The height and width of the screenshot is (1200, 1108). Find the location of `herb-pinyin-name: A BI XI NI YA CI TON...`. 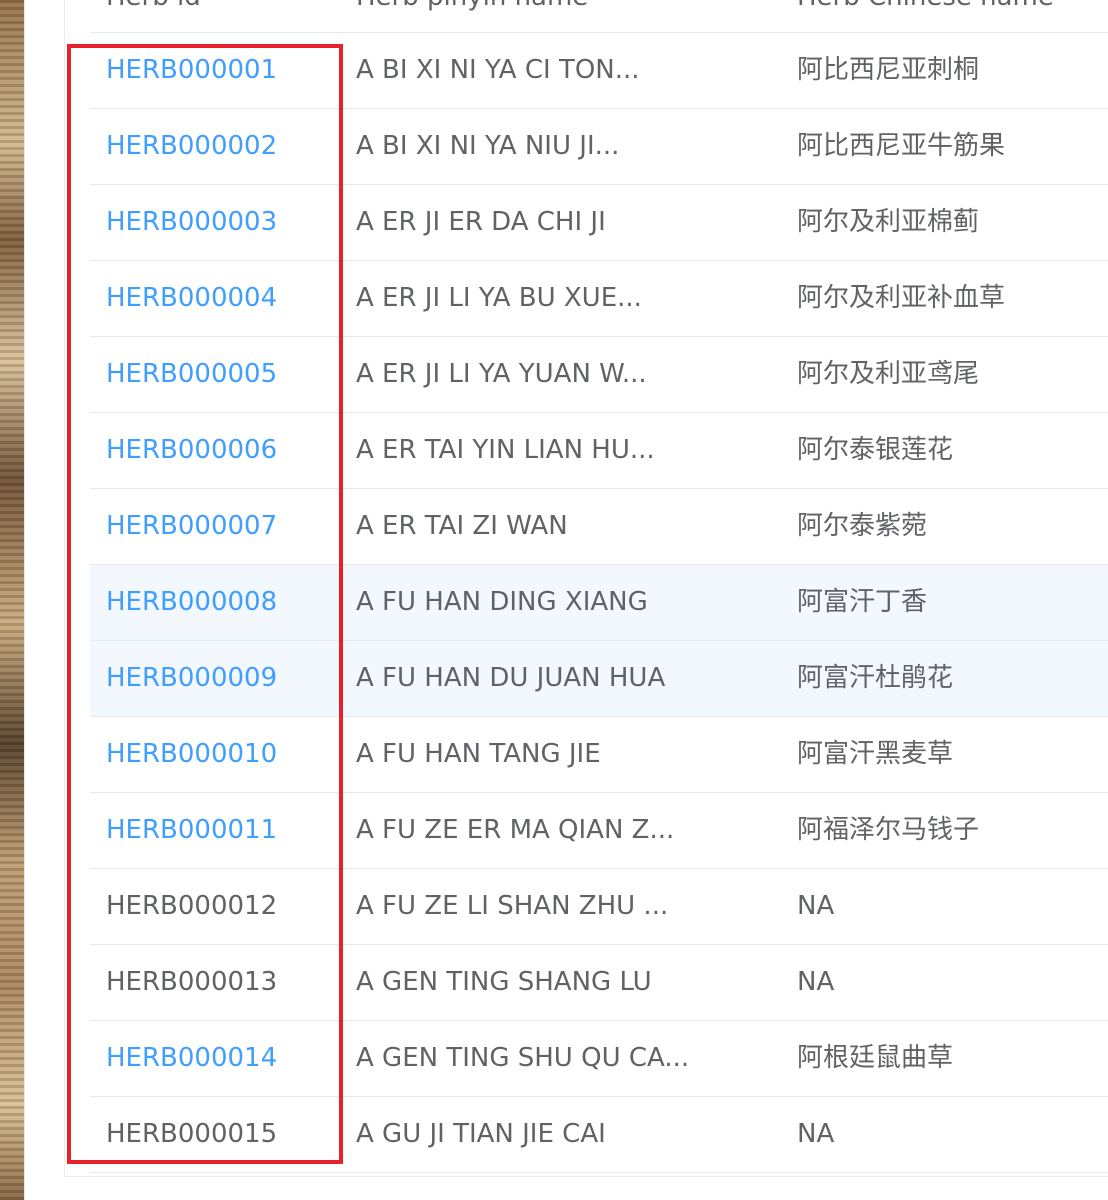

herb-pinyin-name: A BI XI NI YA CI TON... is located at coordinates (498, 70).